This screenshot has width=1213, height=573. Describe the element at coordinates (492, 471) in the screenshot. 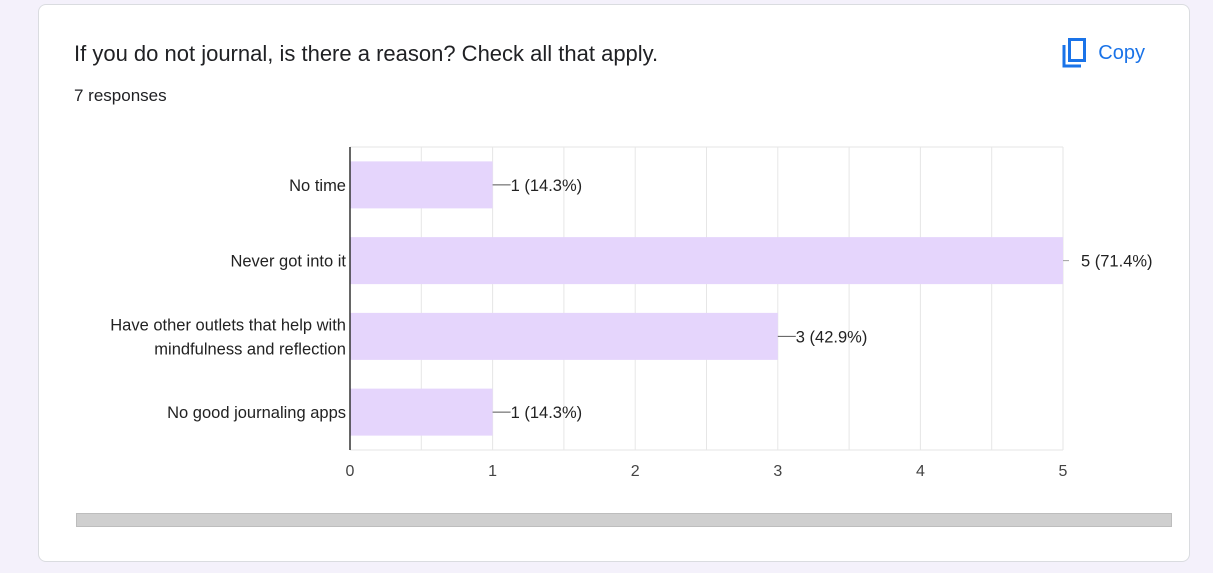

I see `x-tick-label: 1` at that location.